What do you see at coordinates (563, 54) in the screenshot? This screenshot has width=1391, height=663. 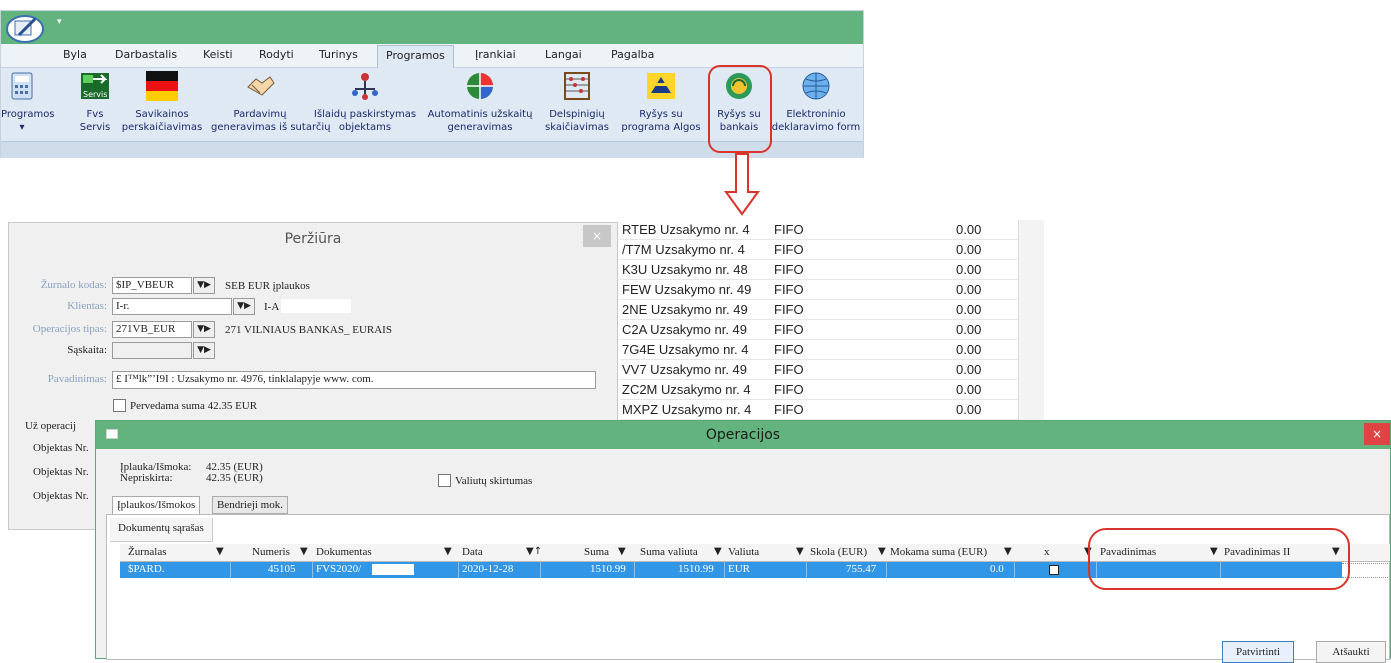 I see `tab-langai: Langai` at bounding box center [563, 54].